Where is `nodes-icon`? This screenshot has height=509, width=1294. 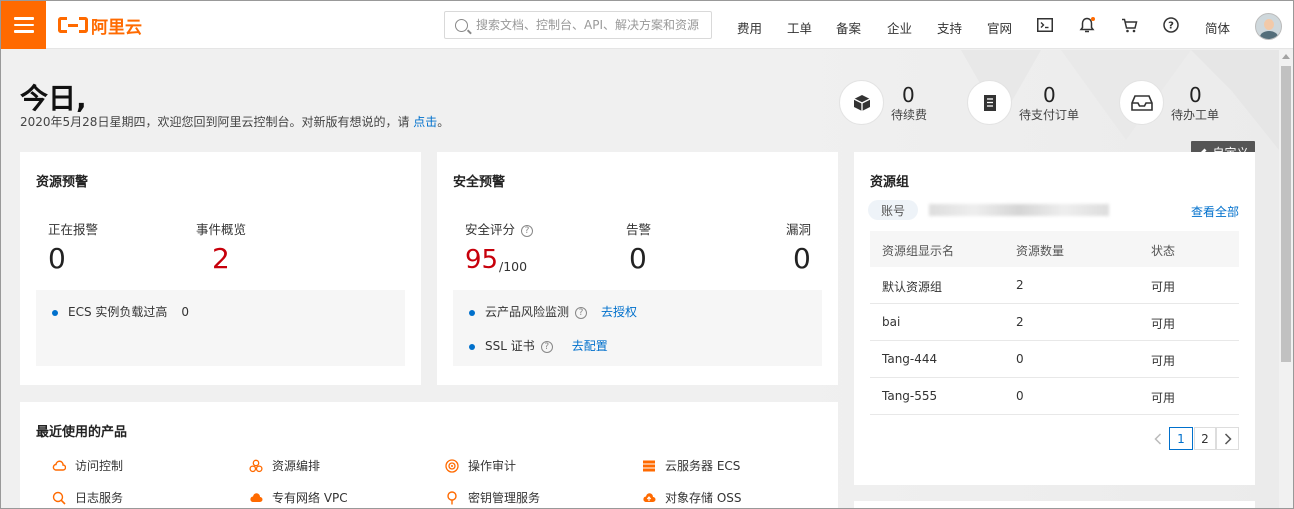 nodes-icon is located at coordinates (256, 466).